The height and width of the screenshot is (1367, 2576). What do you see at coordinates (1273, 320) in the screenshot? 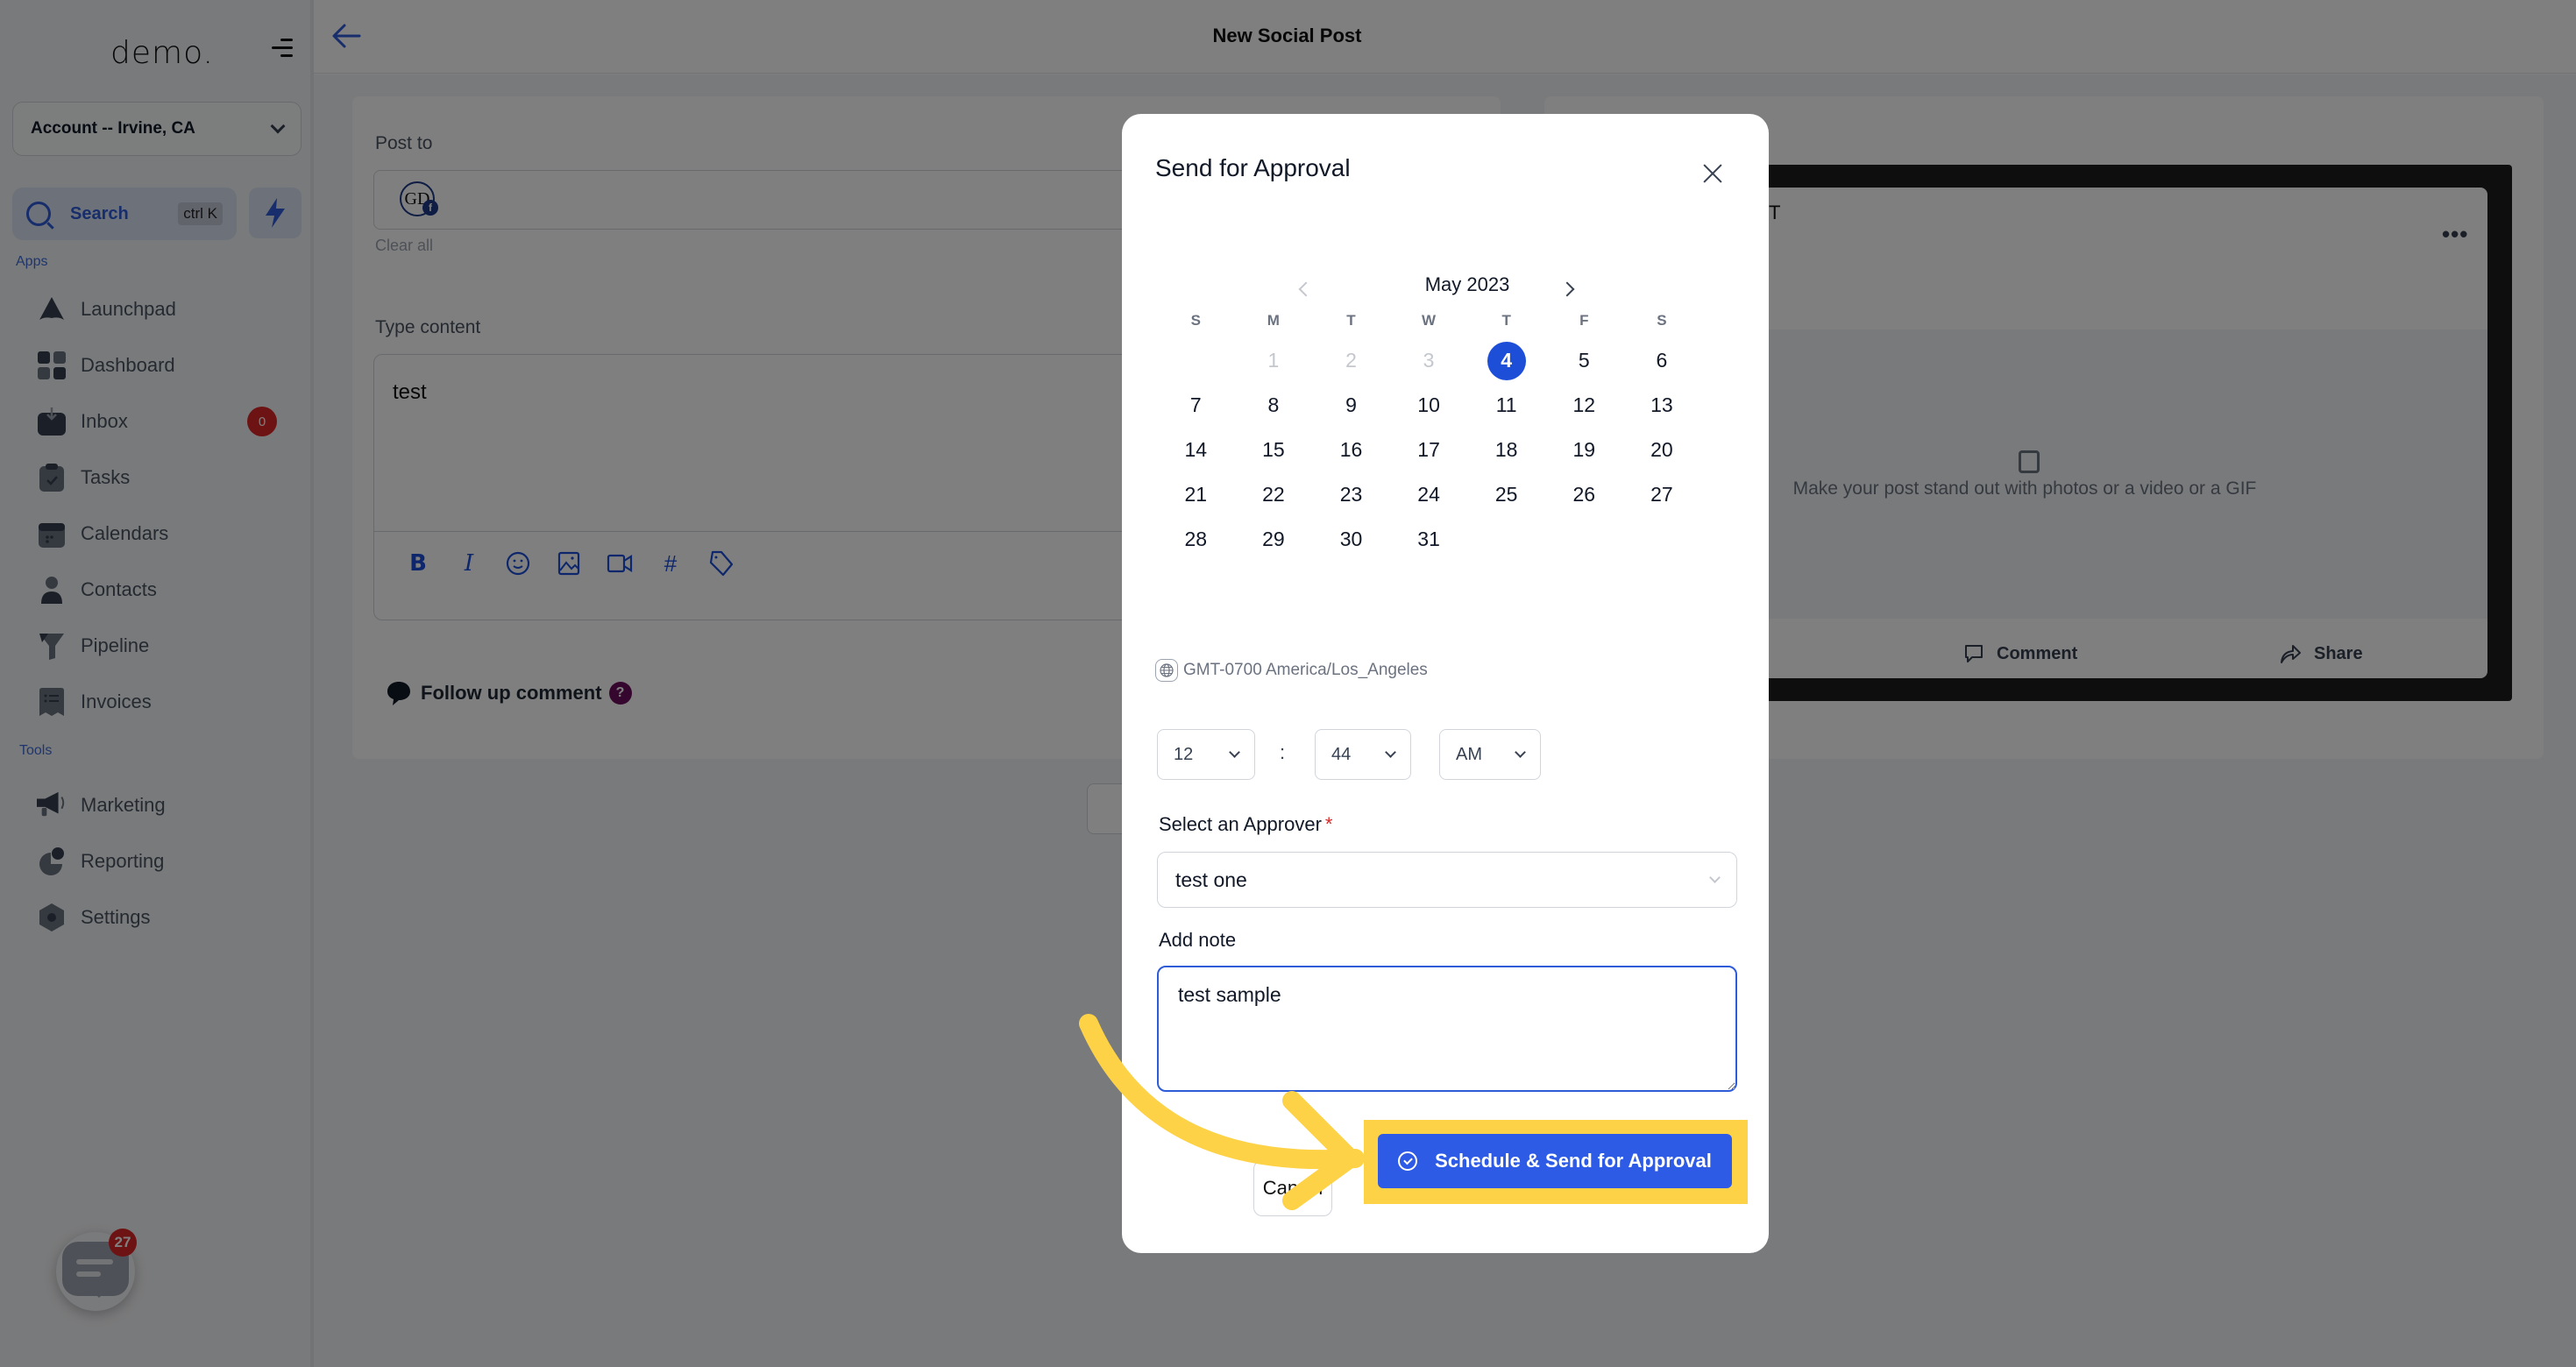
I see `weekday-header: M` at bounding box center [1273, 320].